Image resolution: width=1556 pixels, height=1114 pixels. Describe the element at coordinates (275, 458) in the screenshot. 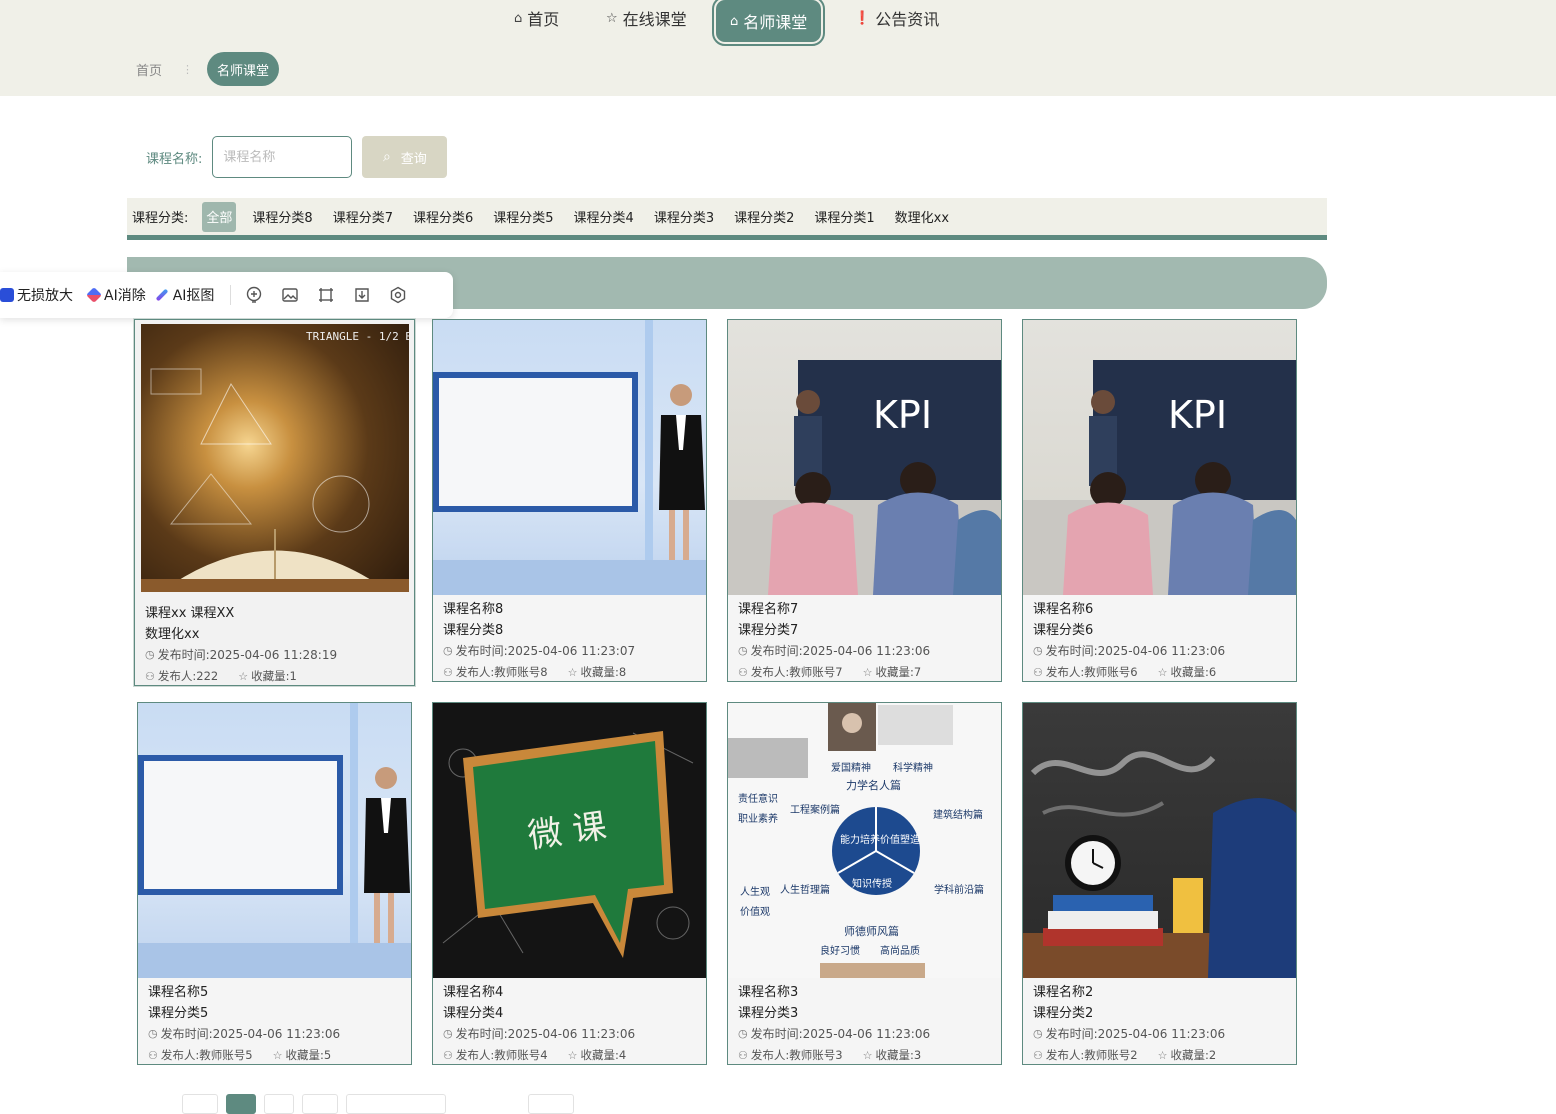

I see `course-thumbnail-math: TRIANGLE - 1/2 BH` at that location.